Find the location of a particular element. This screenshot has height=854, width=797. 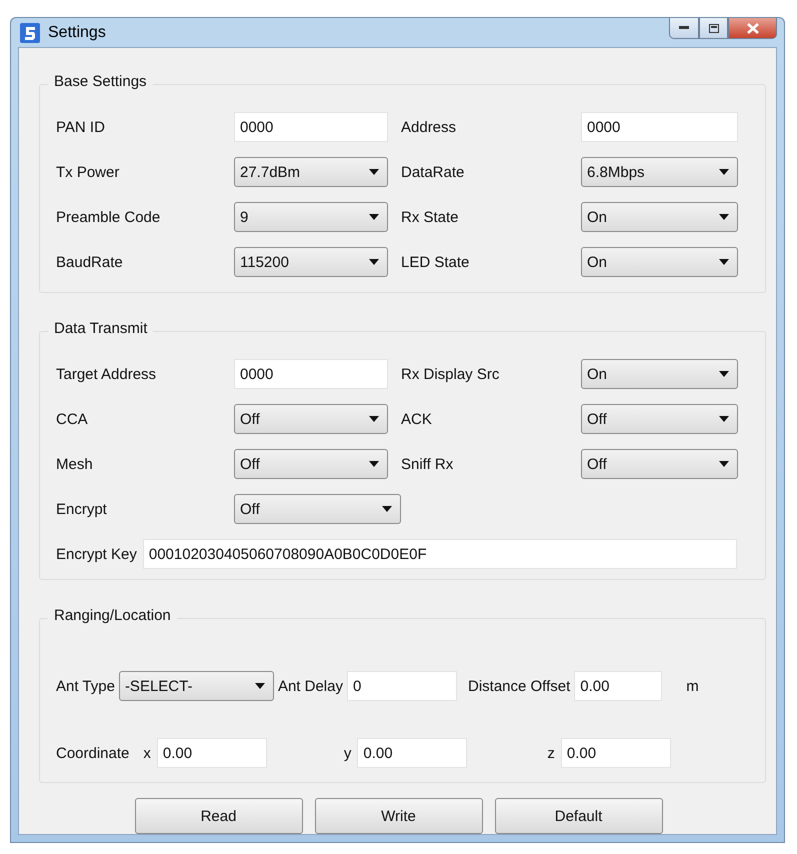

field-label: Preamble Code is located at coordinates (109, 217).